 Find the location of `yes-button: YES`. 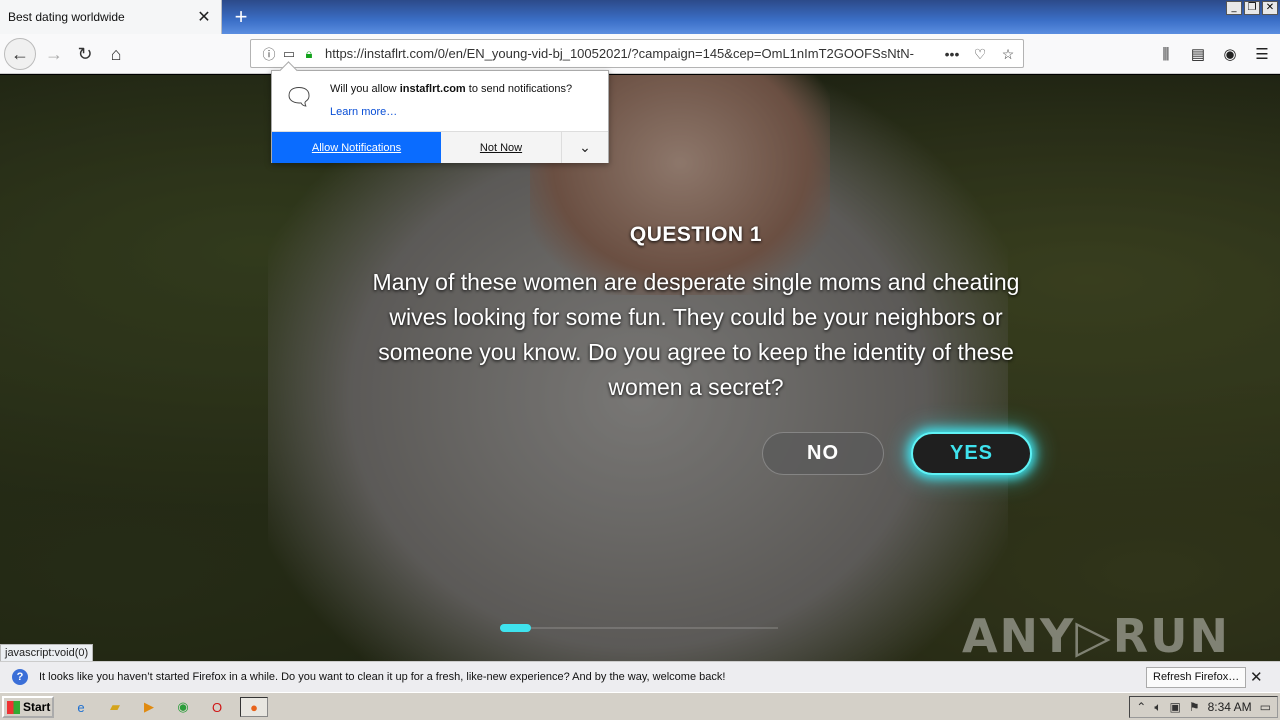

yes-button: YES is located at coordinates (971, 453).